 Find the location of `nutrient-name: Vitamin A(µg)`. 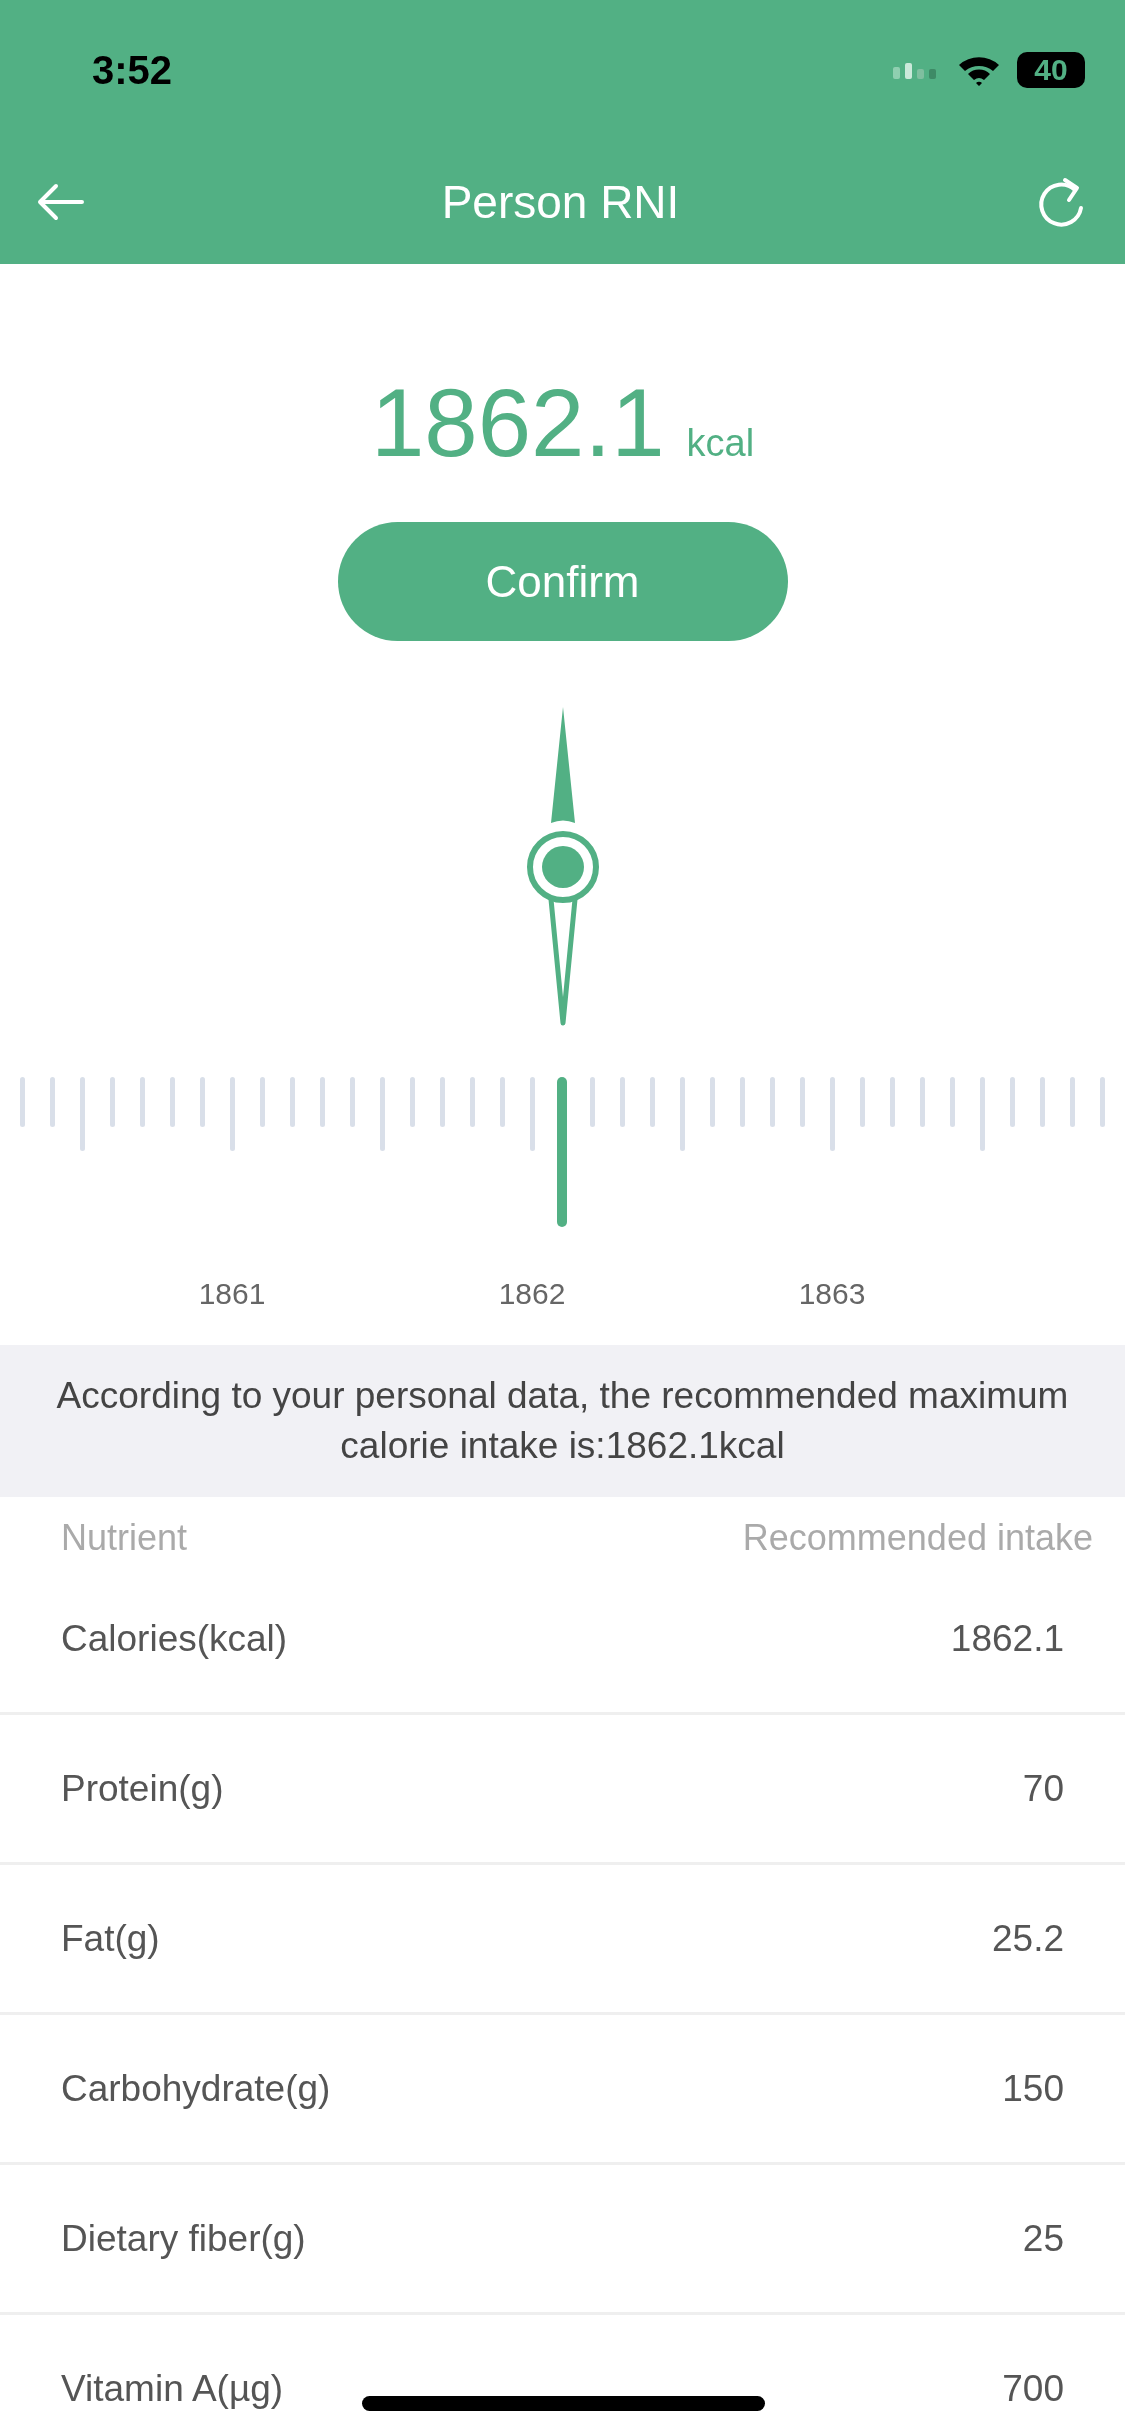

nutrient-name: Vitamin A(µg) is located at coordinates (172, 2388).